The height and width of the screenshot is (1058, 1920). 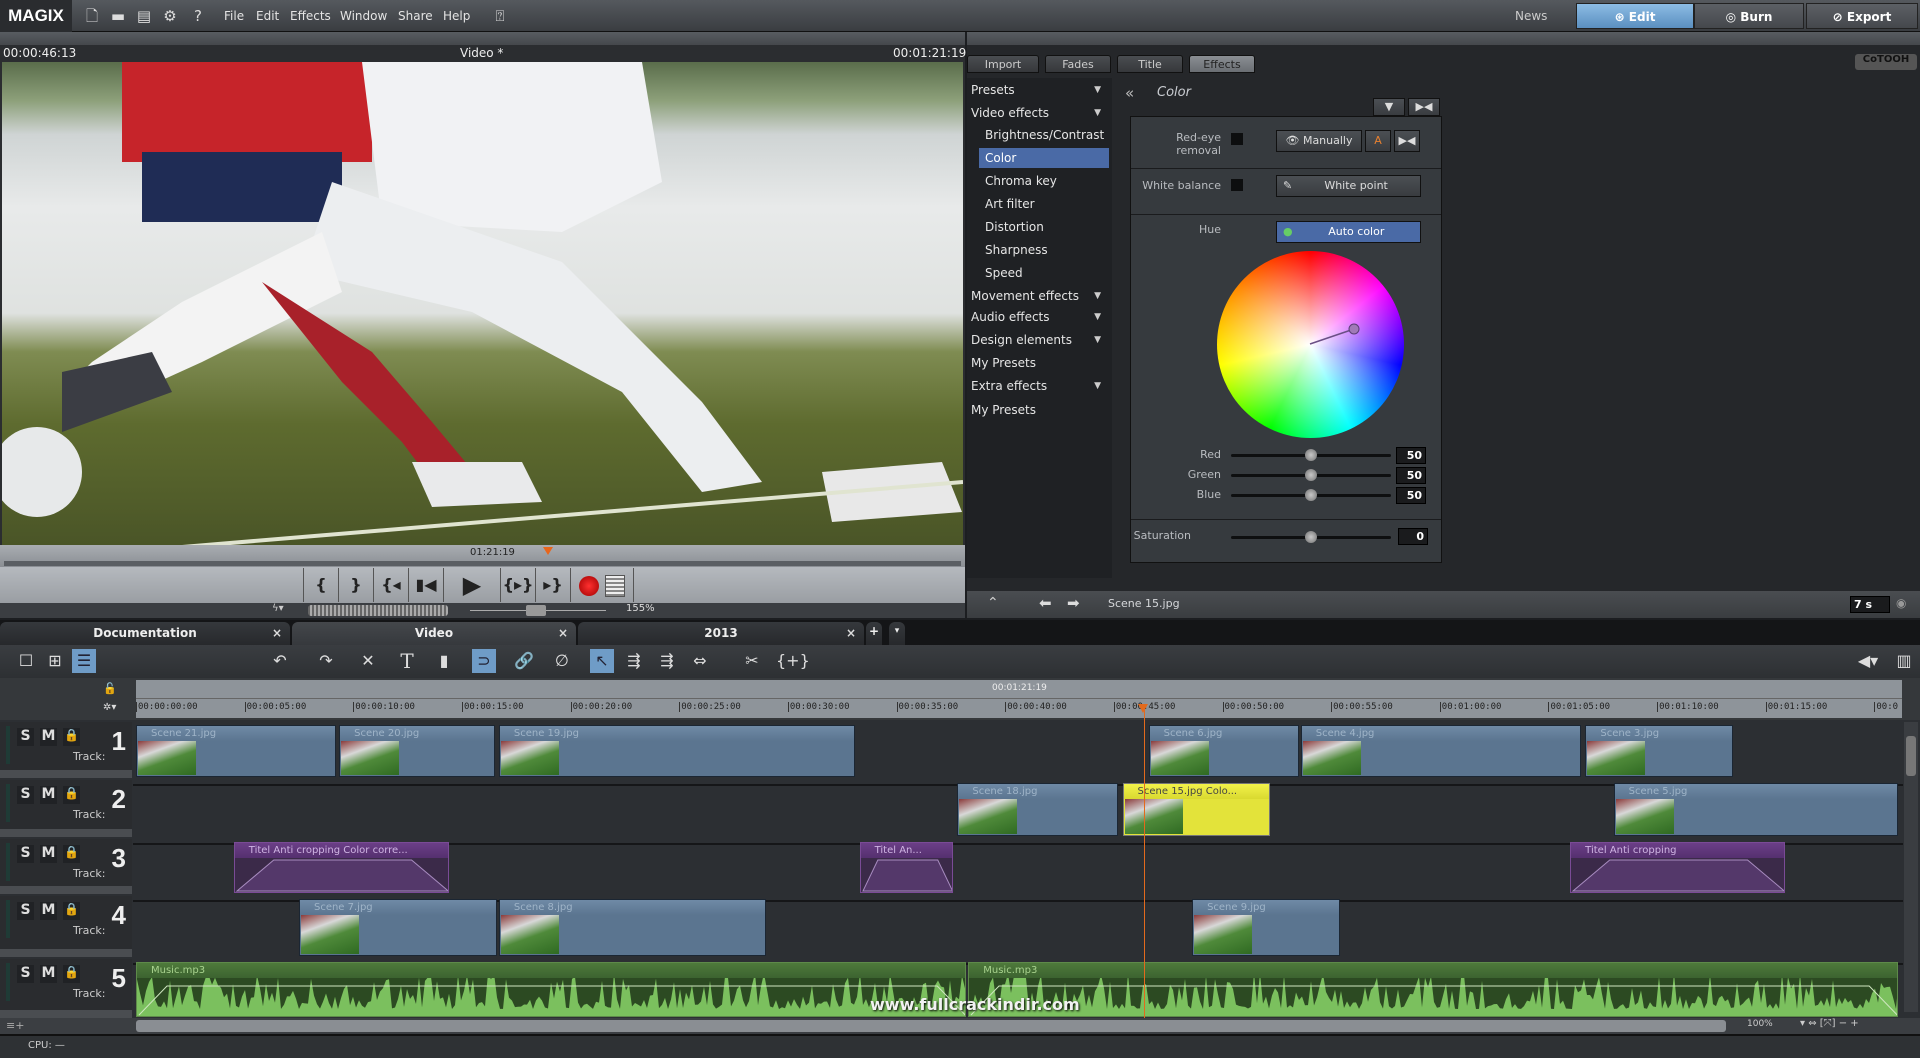 What do you see at coordinates (1040, 113) in the screenshot?
I see `effect-item-video-effects: Video effects ▼` at bounding box center [1040, 113].